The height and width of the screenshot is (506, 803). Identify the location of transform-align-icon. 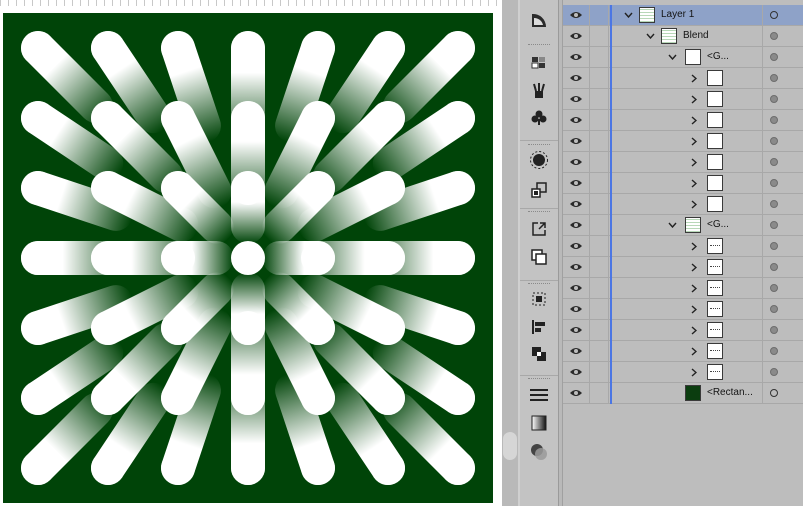
(539, 327).